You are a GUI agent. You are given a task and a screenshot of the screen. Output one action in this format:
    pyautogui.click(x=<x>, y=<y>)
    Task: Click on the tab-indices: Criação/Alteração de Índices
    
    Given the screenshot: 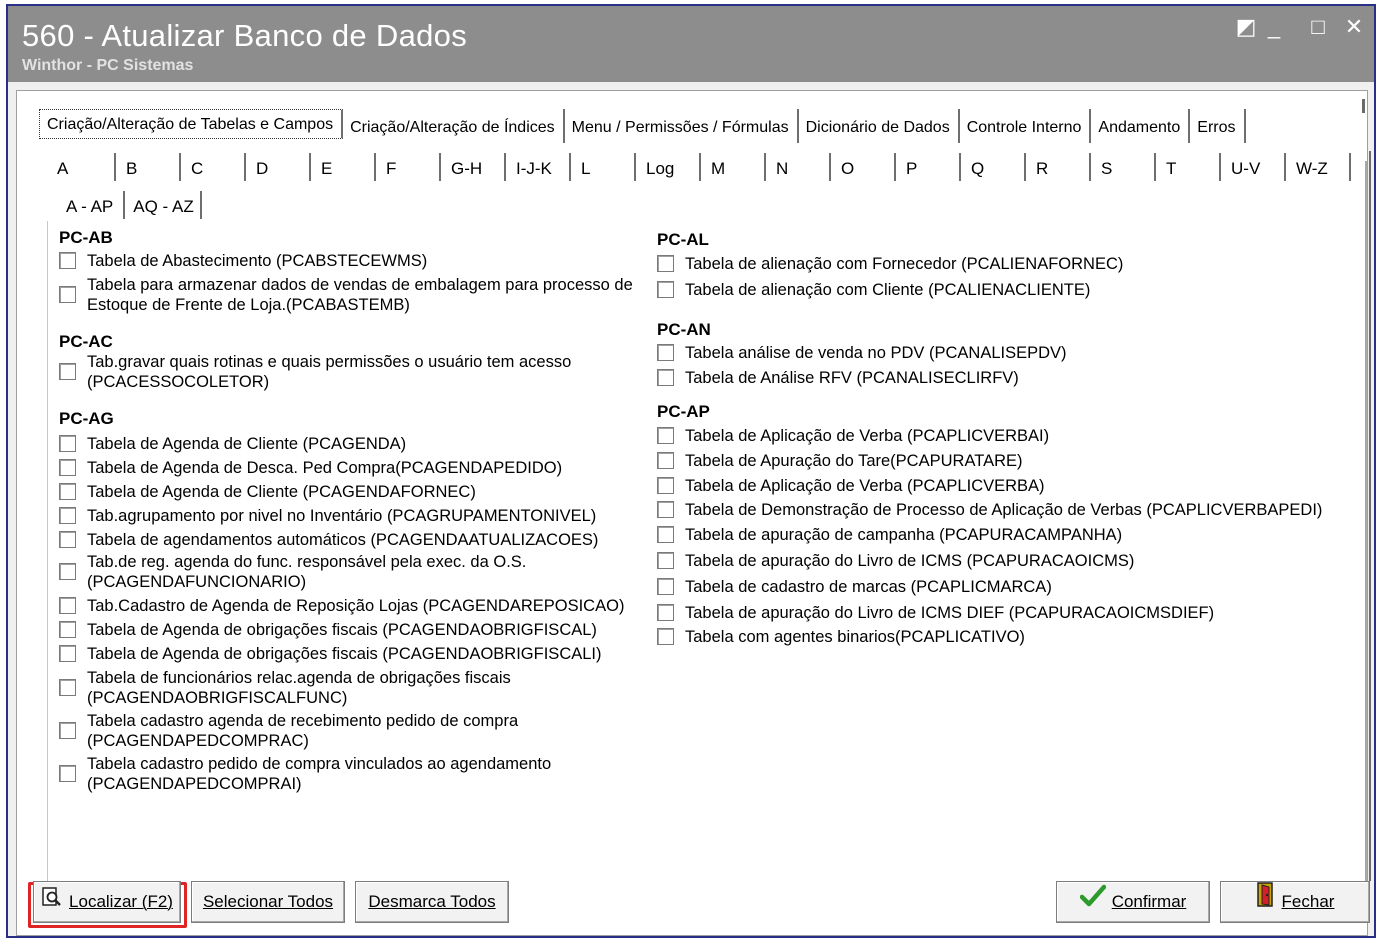 What is the action you would take?
    pyautogui.click(x=454, y=126)
    